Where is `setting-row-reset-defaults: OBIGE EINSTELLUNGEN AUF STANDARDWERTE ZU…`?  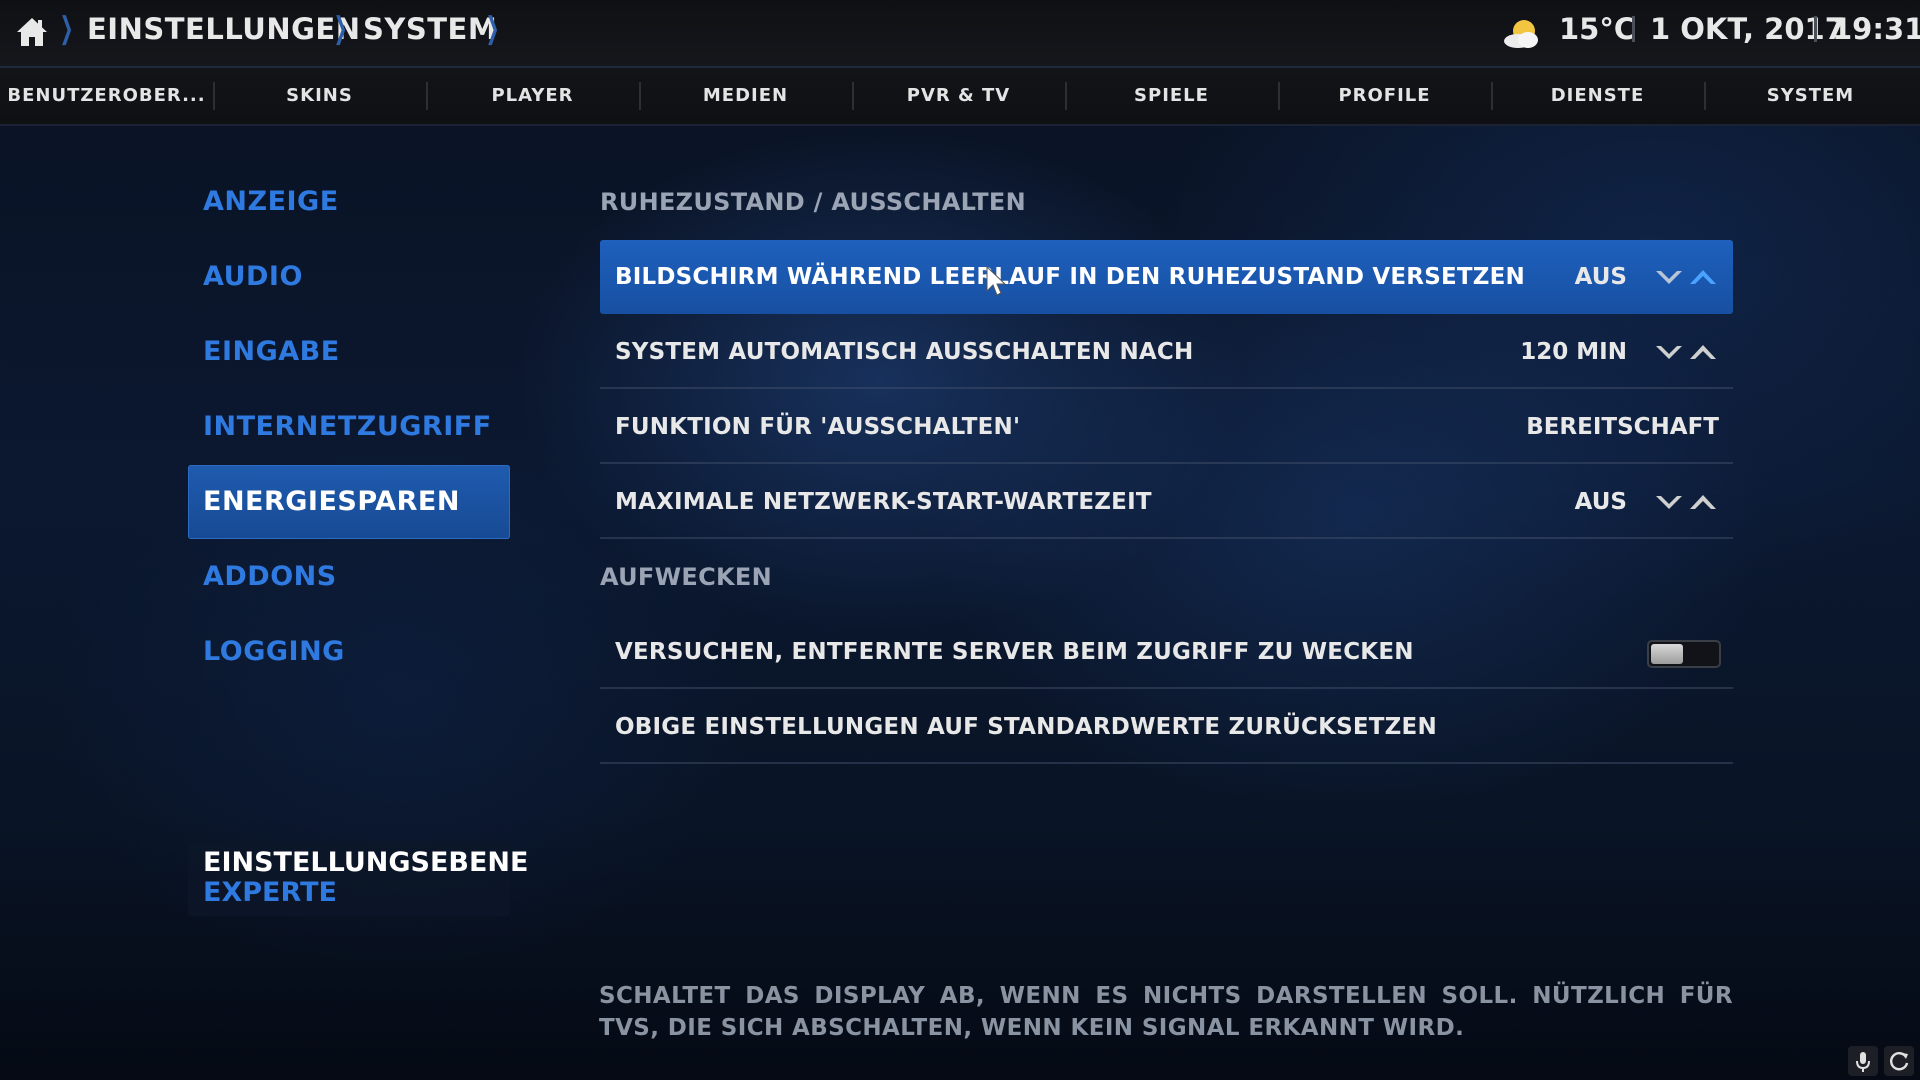
setting-row-reset-defaults: OBIGE EINSTELLUNGEN AUF STANDARDWERTE ZU… is located at coordinates (1166, 727).